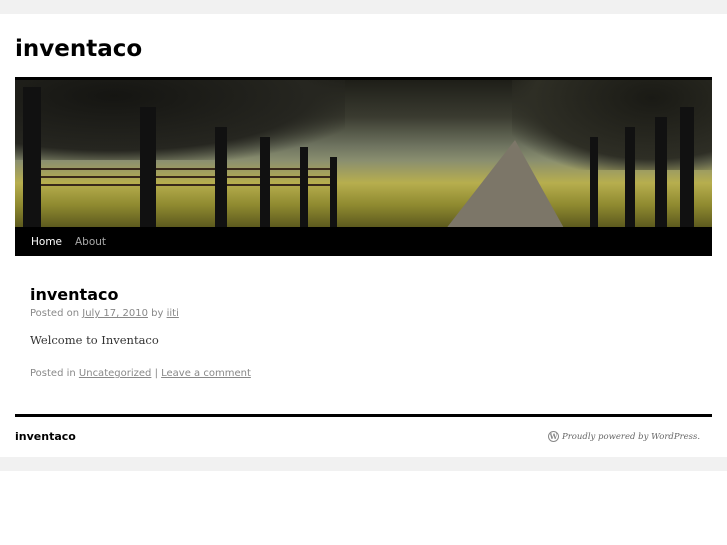 The height and width of the screenshot is (545, 727). What do you see at coordinates (157, 313) in the screenshot?
I see `by-label: by` at bounding box center [157, 313].